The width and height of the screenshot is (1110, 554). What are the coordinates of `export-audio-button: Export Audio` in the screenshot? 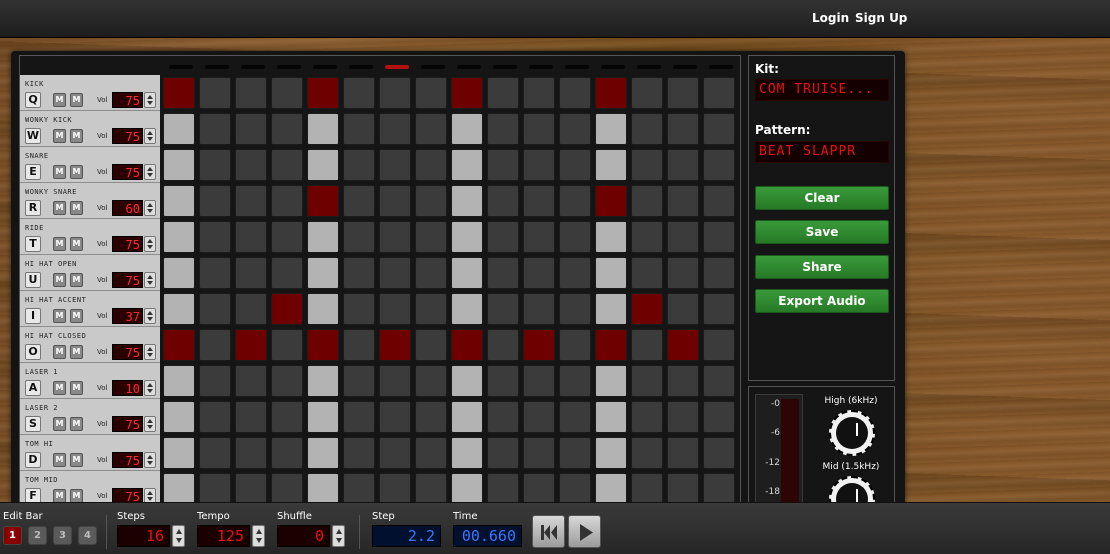 It's located at (822, 301).